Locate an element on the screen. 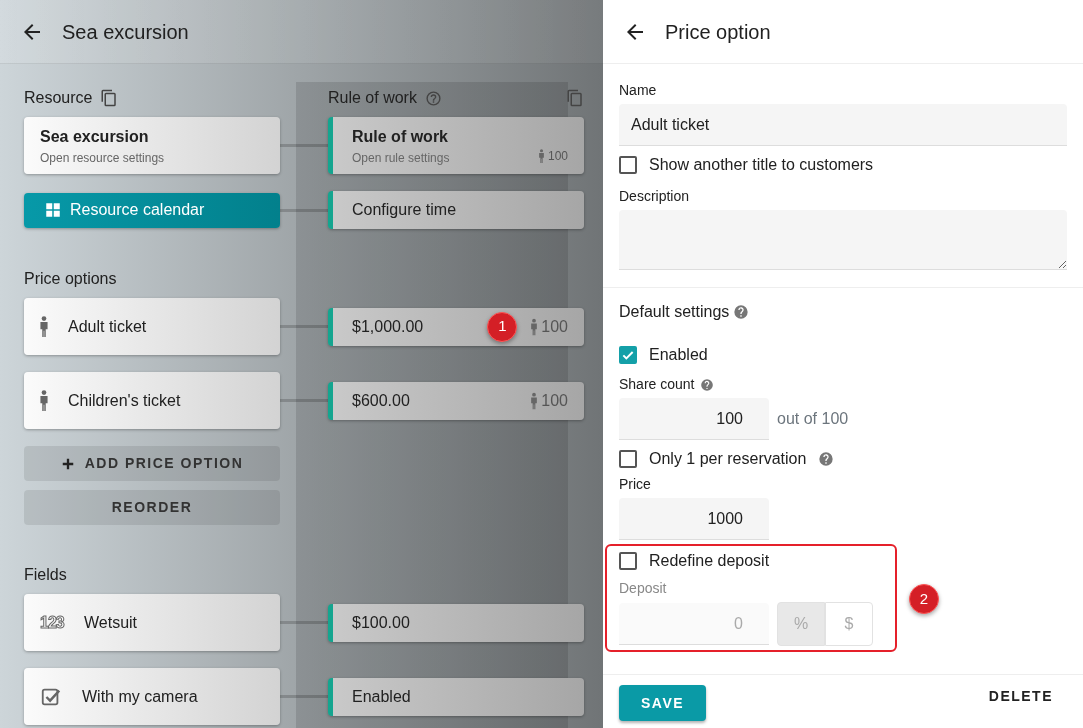 This screenshot has height=728, width=1083. description-field is located at coordinates (843, 240).